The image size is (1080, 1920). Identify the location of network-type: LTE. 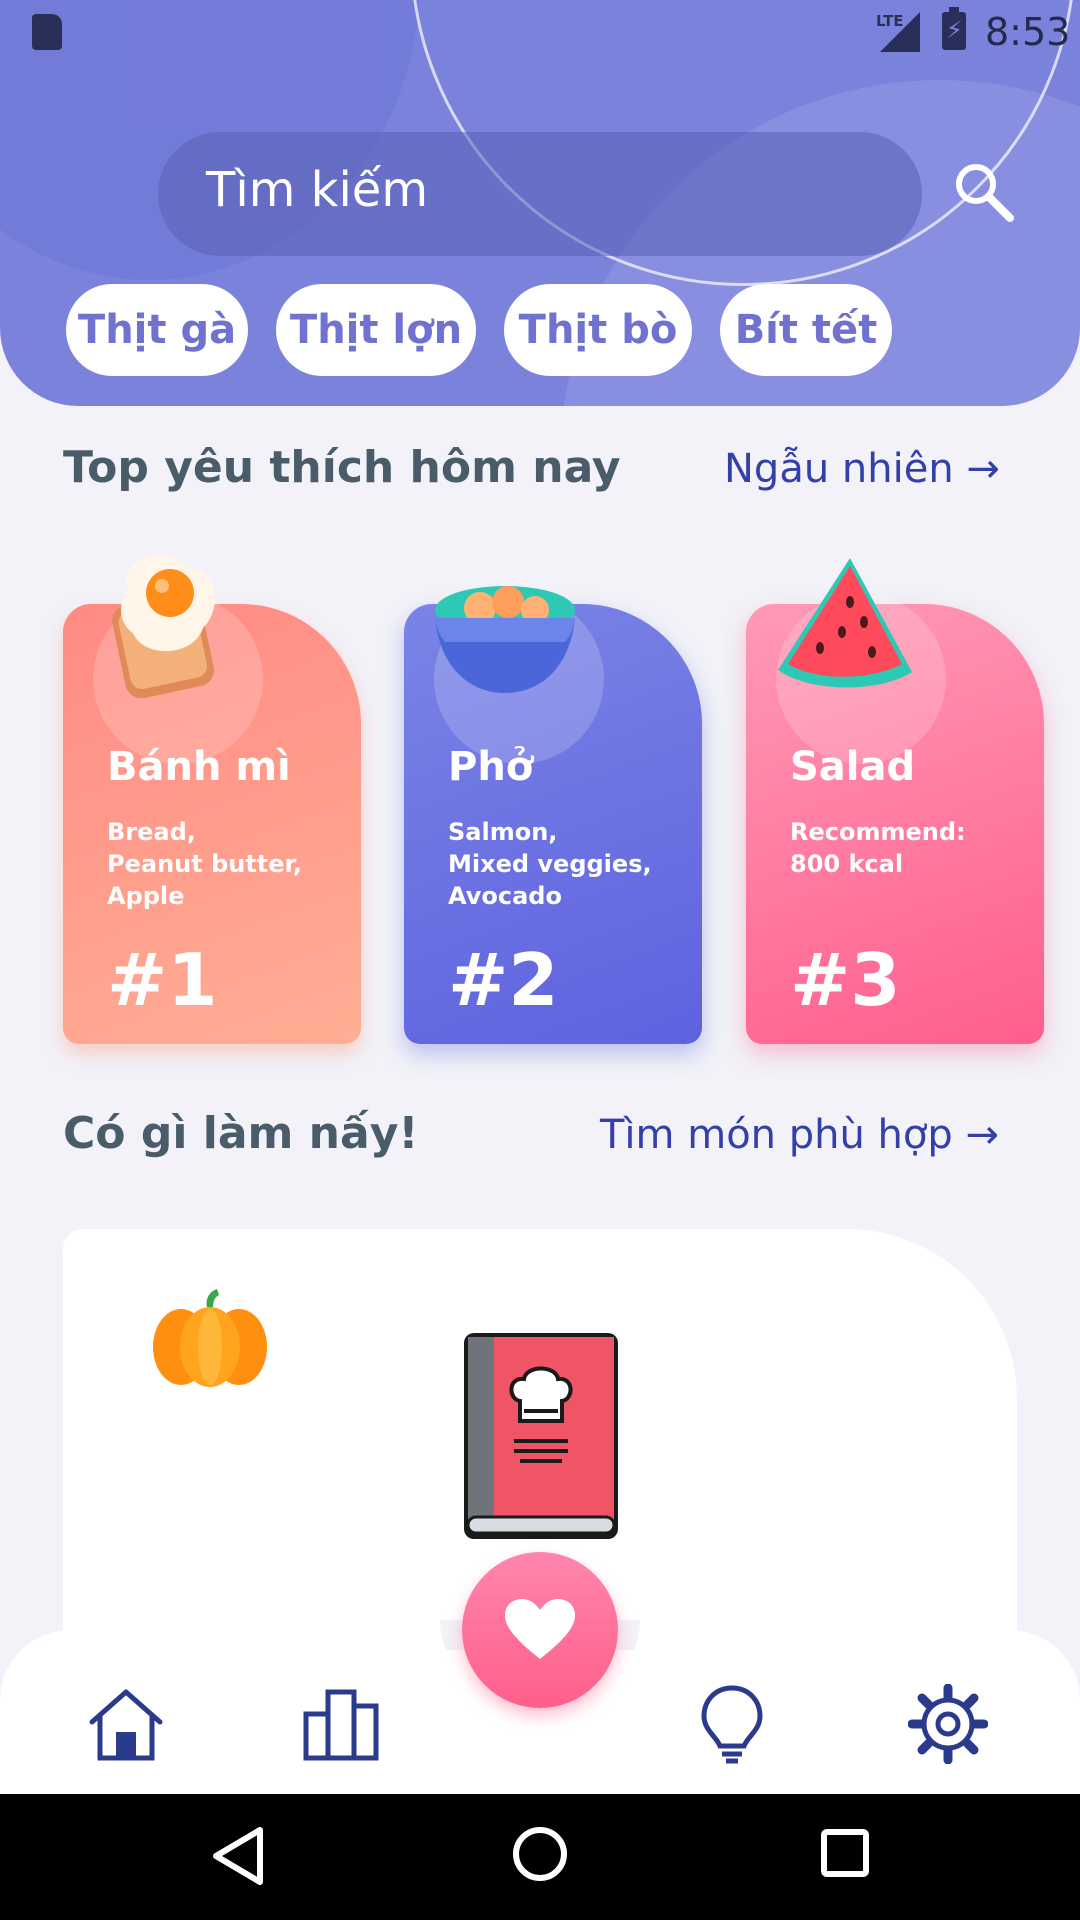
(890, 21).